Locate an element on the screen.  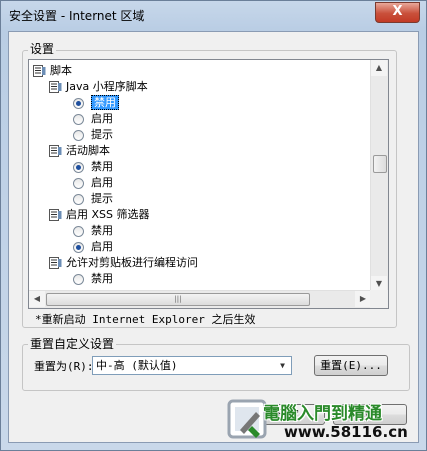
scroll-up-arrow-icon: ▲ is located at coordinates (379, 68).